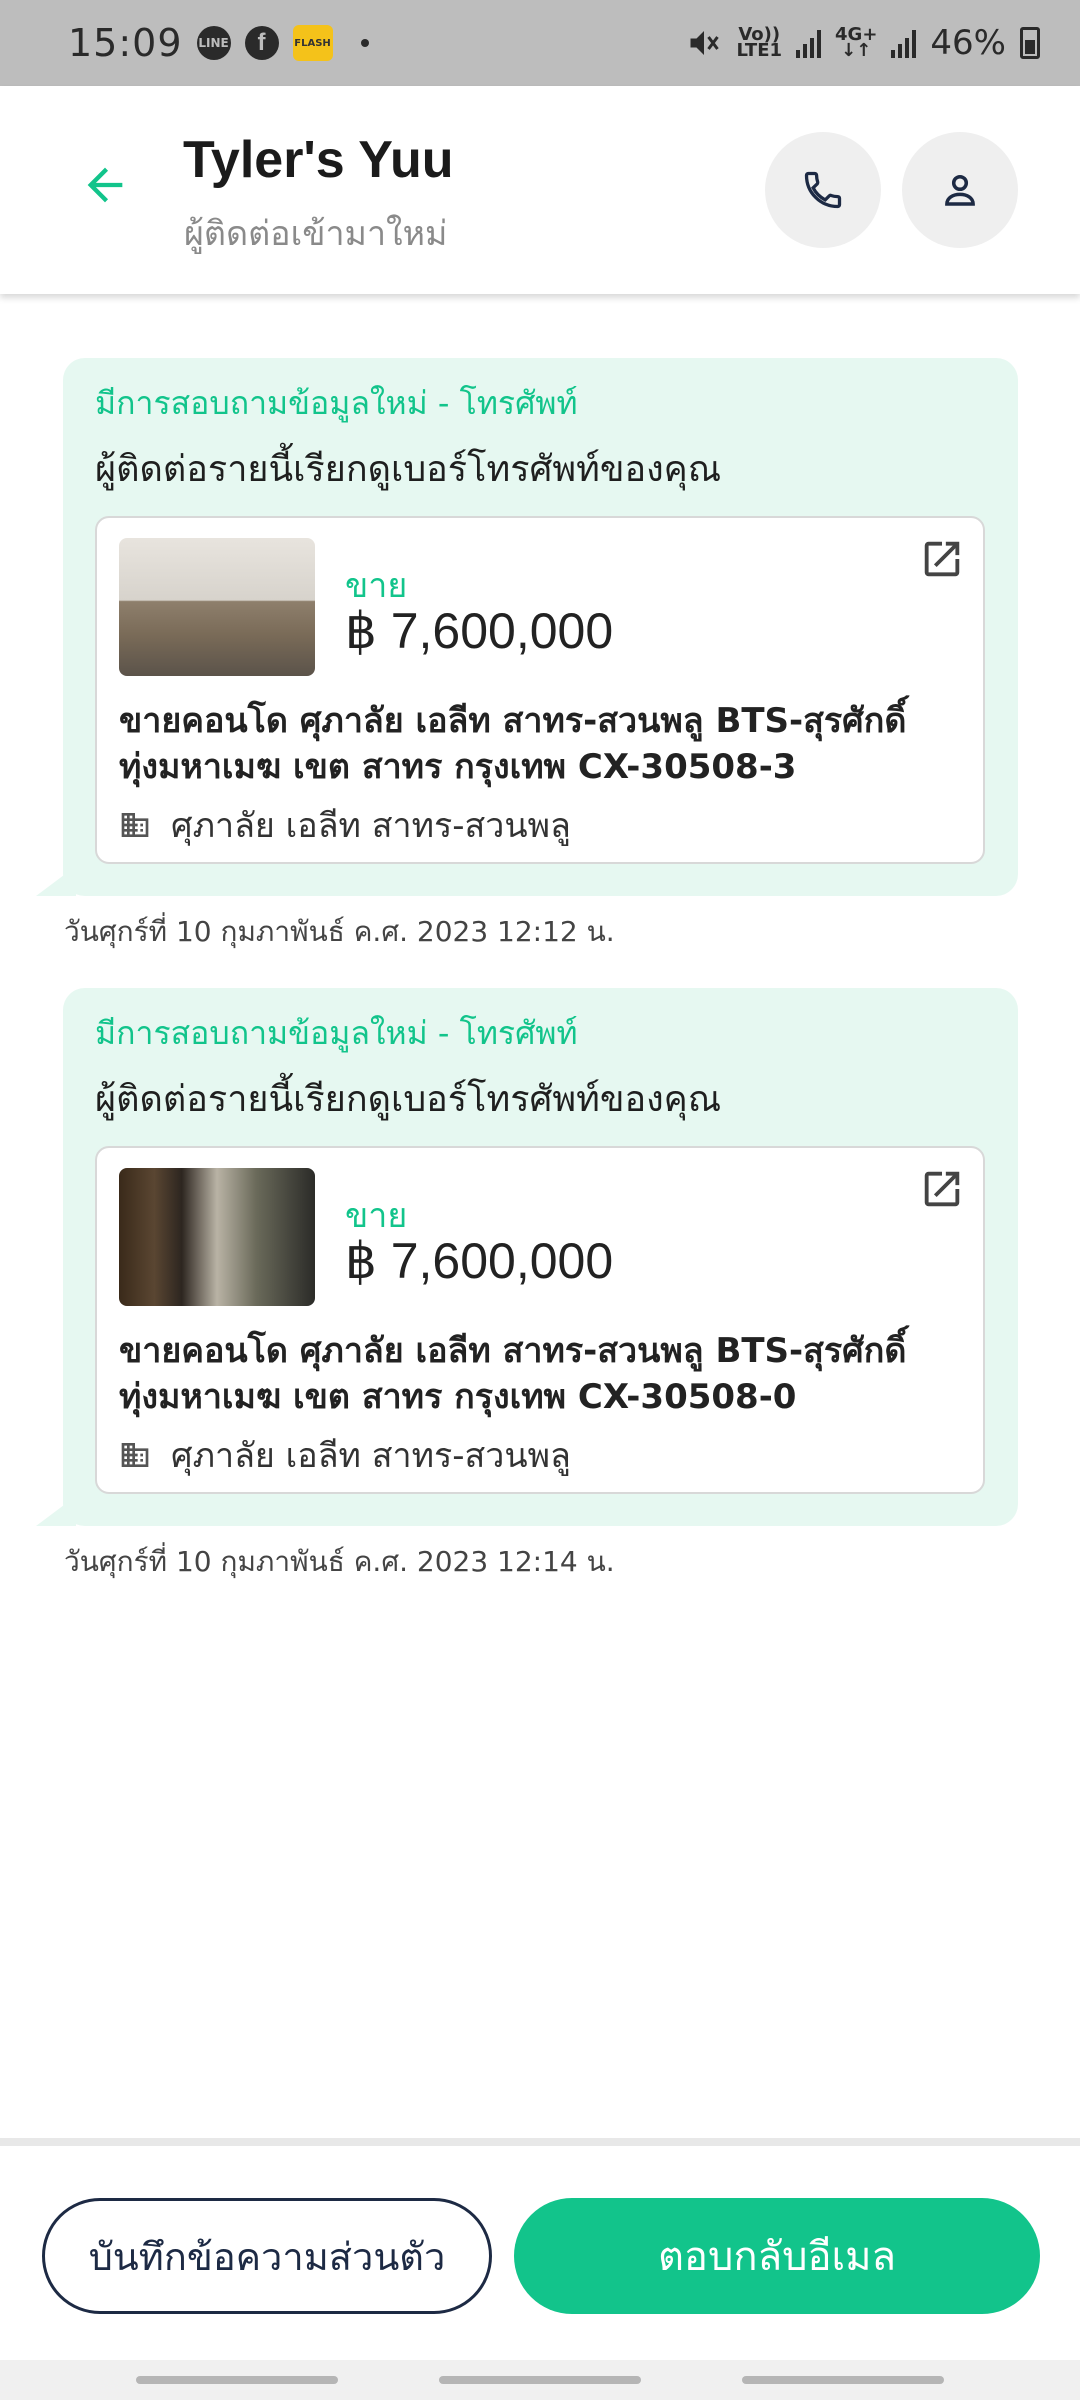 This screenshot has width=1080, height=2400. I want to click on volte-indicator: Vo)) LTE1, so click(759, 43).